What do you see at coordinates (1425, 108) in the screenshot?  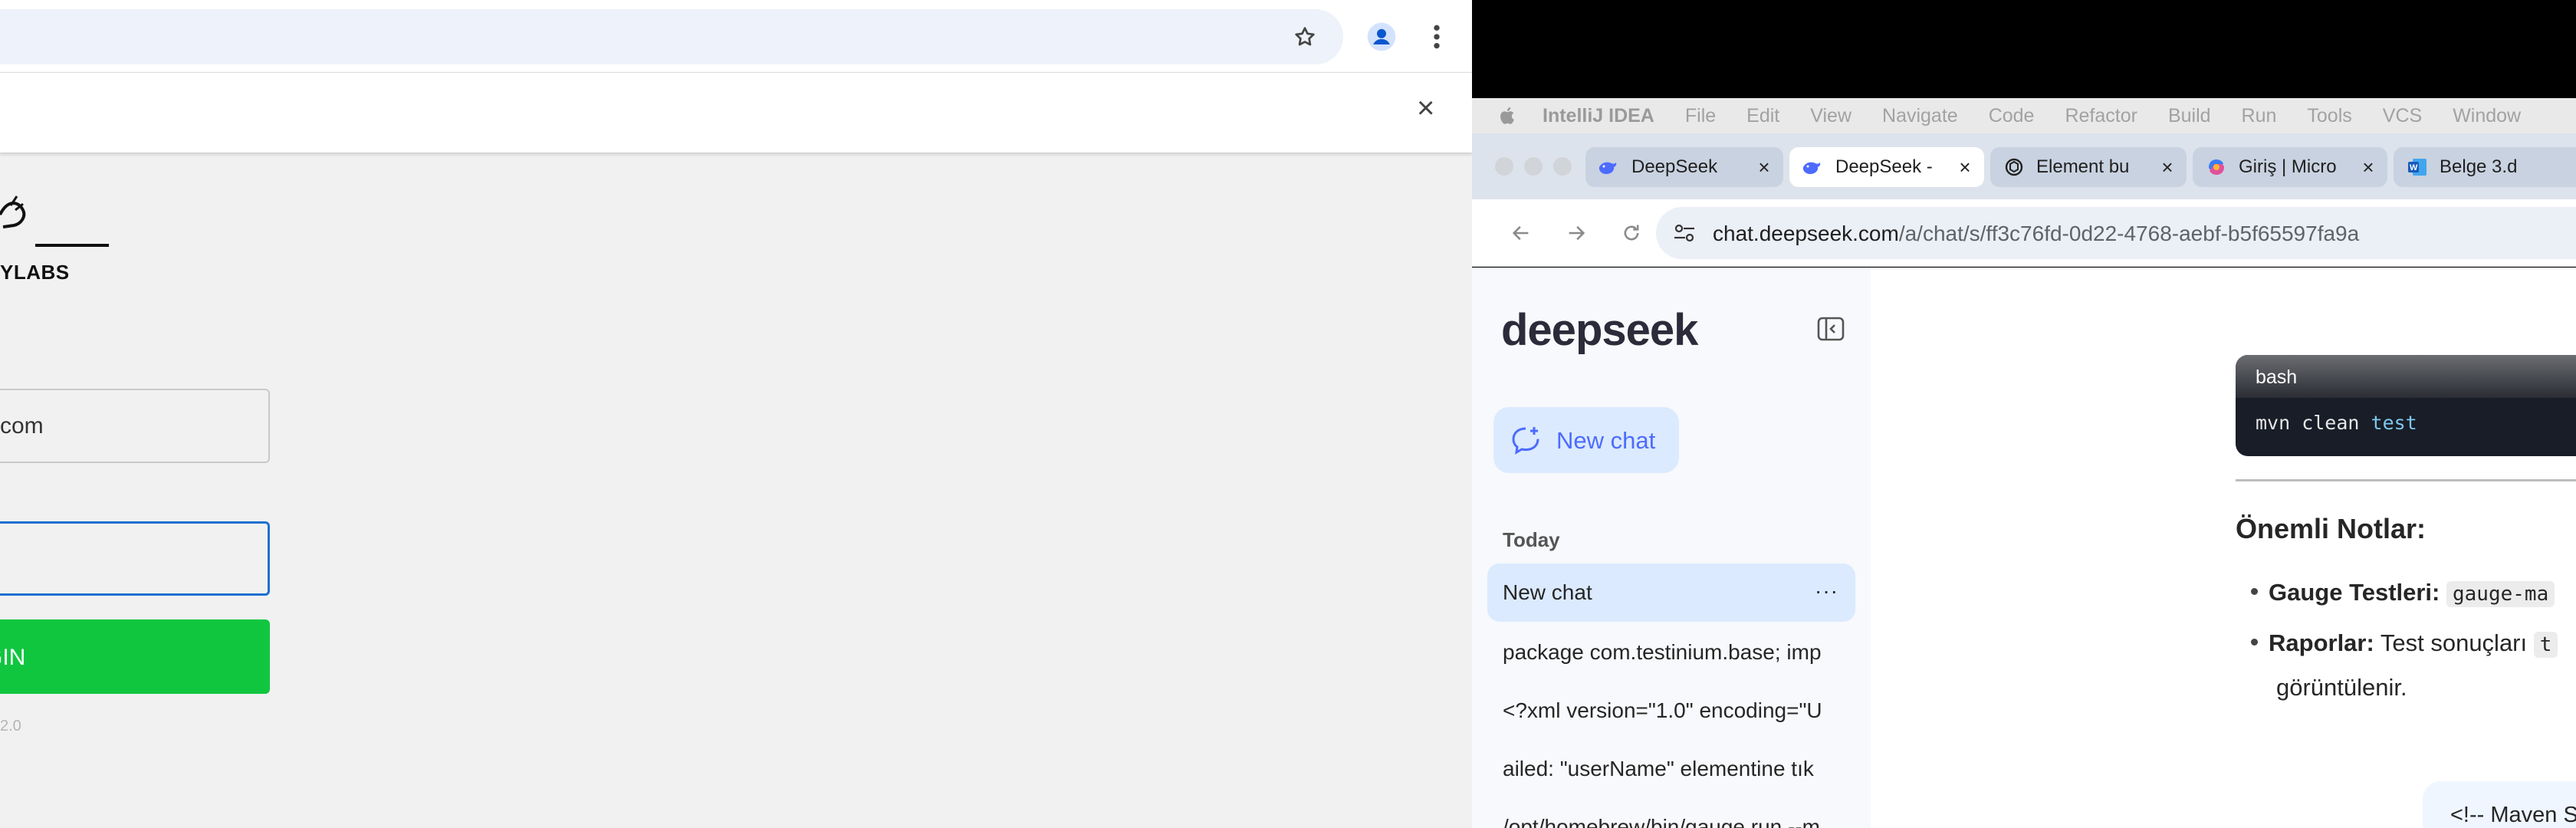 I see `close-icon: ×` at bounding box center [1425, 108].